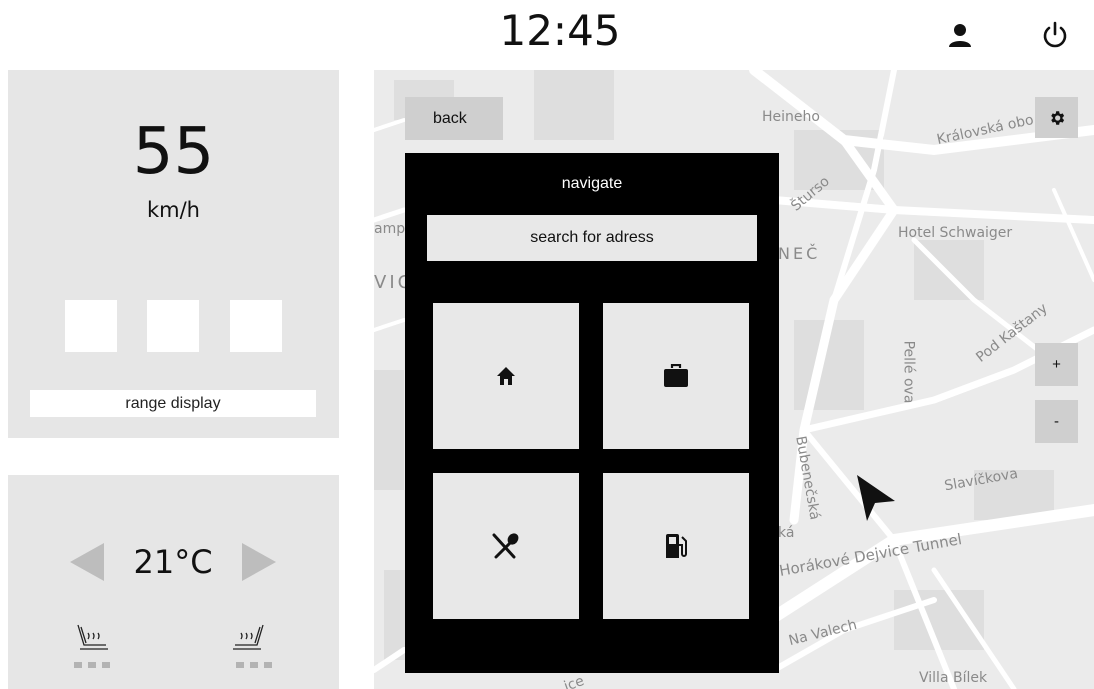  I want to click on work-destination-button, so click(676, 376).